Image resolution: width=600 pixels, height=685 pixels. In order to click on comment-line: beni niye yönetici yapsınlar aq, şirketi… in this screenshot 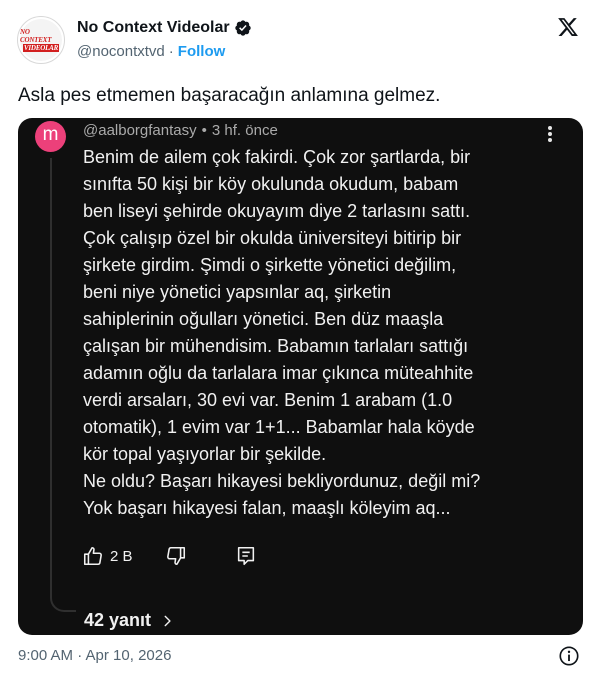, I will do `click(237, 292)`.